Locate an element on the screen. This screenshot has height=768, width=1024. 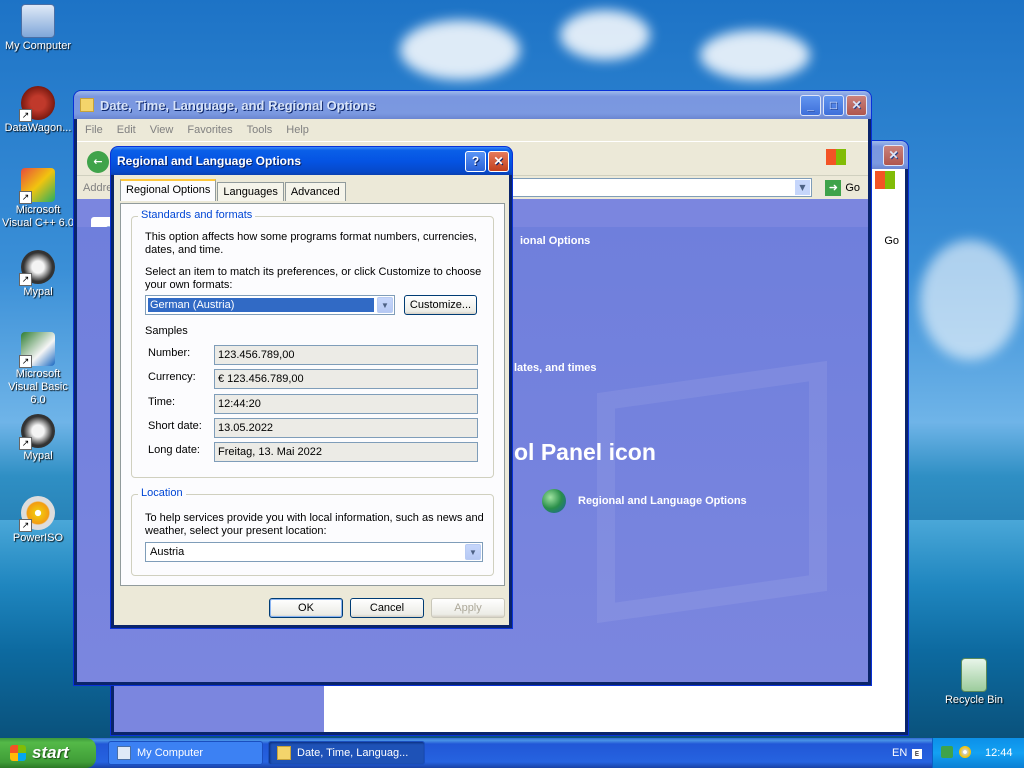
desktop-icon-mypal-2: Mypal is located at coordinates (38, 438).